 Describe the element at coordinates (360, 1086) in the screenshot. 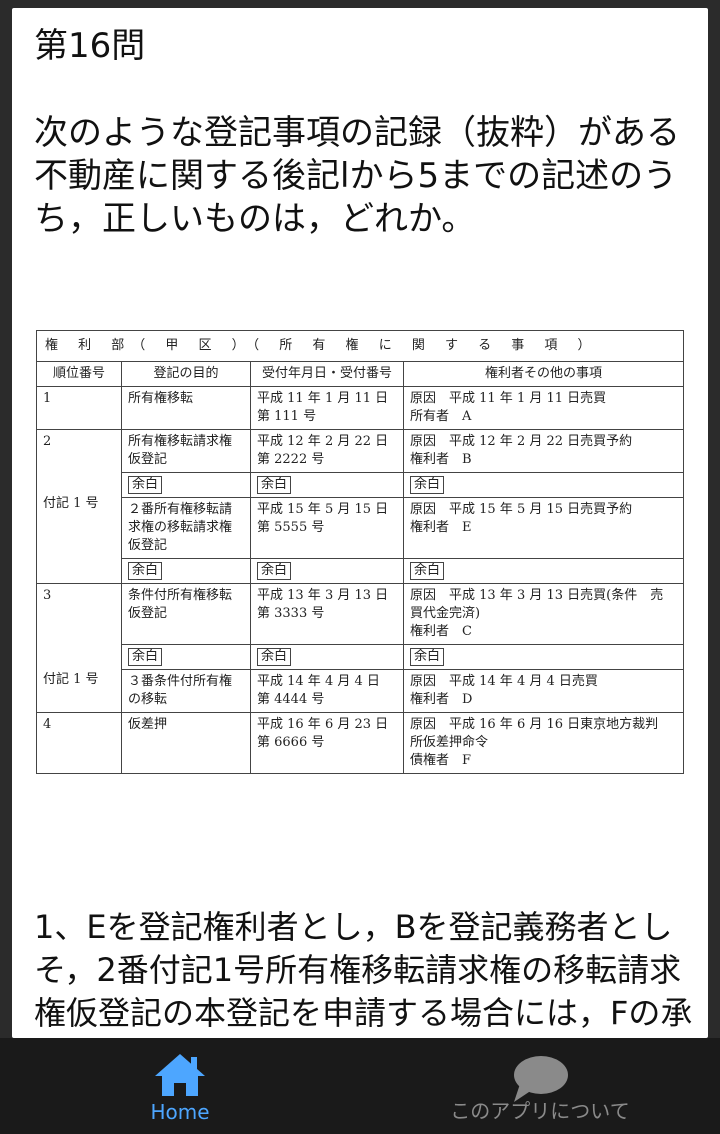

I see `bottom-nav: Home このアプリについて` at that location.